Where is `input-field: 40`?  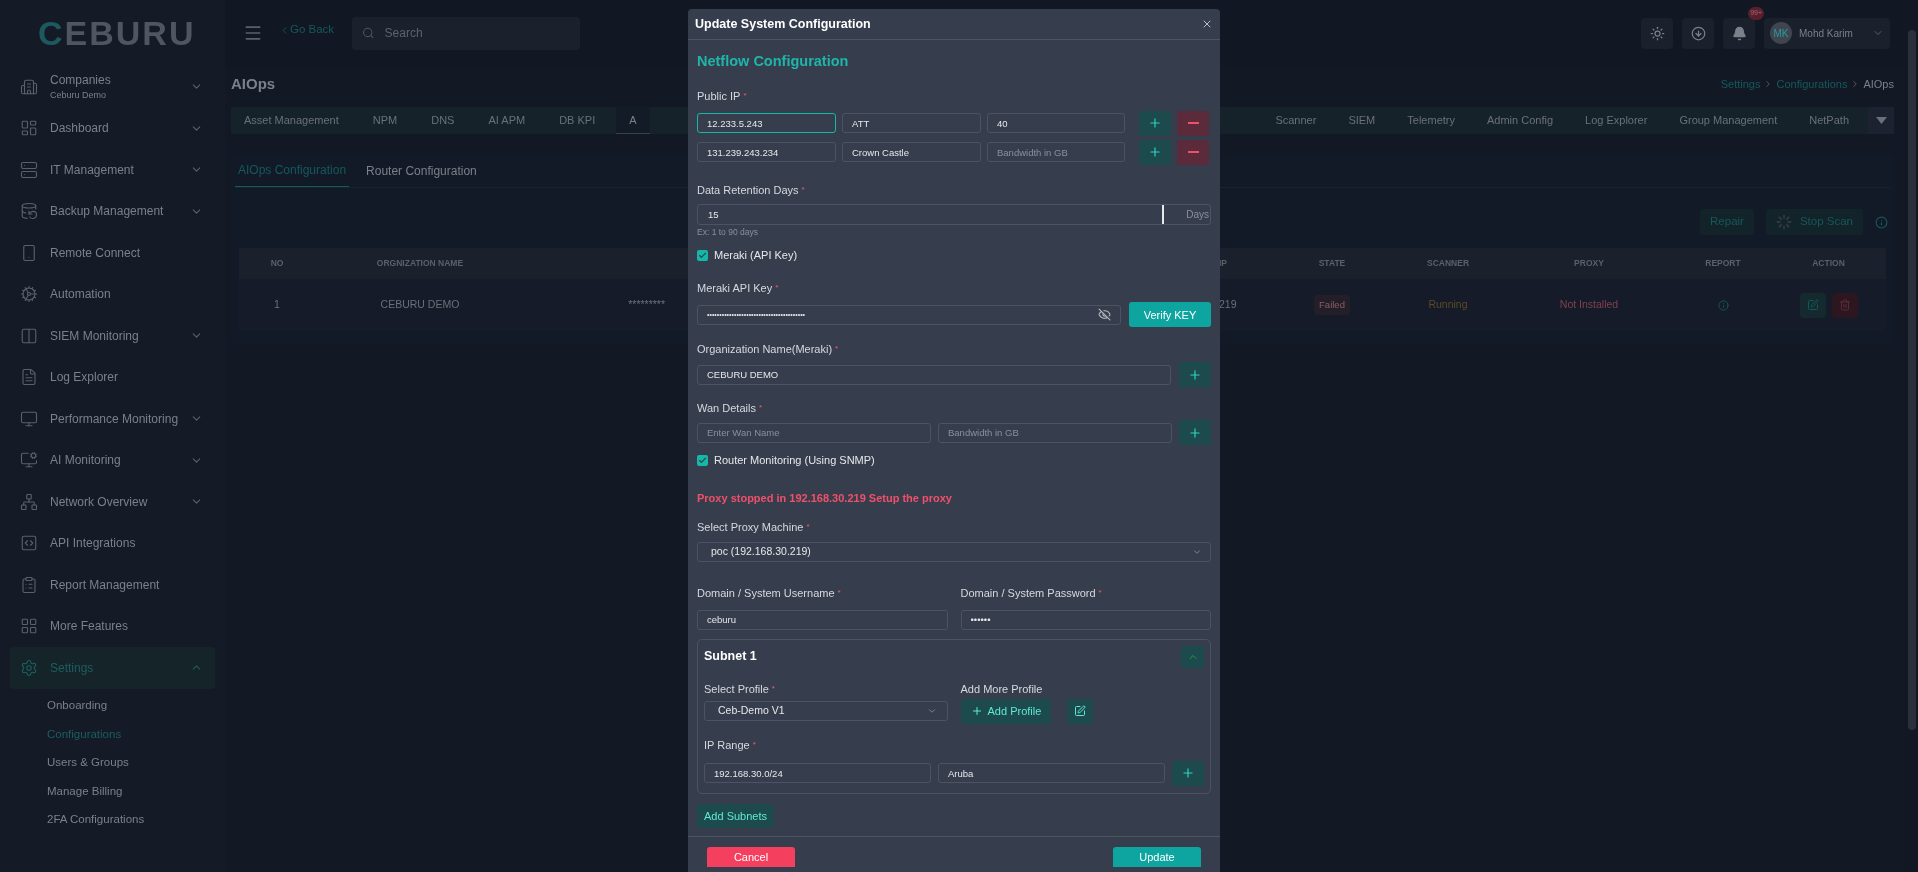
input-field: 40 is located at coordinates (1056, 123).